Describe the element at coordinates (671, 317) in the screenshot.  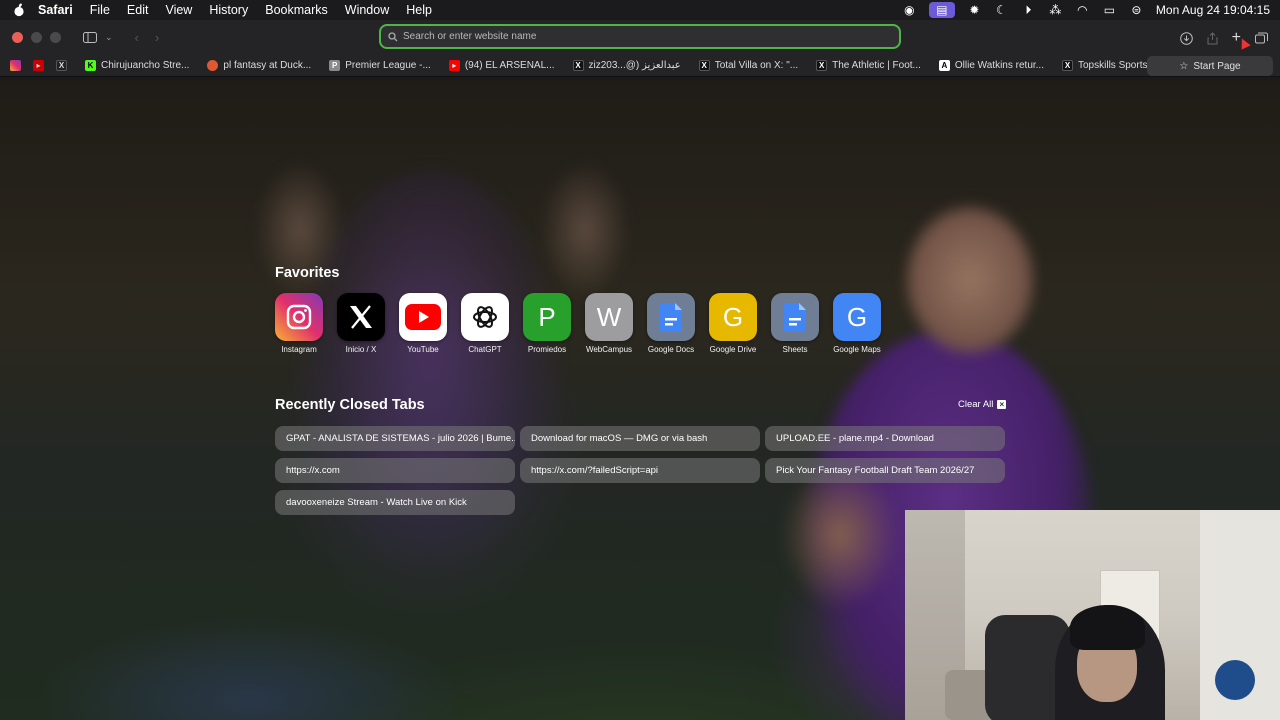
I see `google-docs-icon` at that location.